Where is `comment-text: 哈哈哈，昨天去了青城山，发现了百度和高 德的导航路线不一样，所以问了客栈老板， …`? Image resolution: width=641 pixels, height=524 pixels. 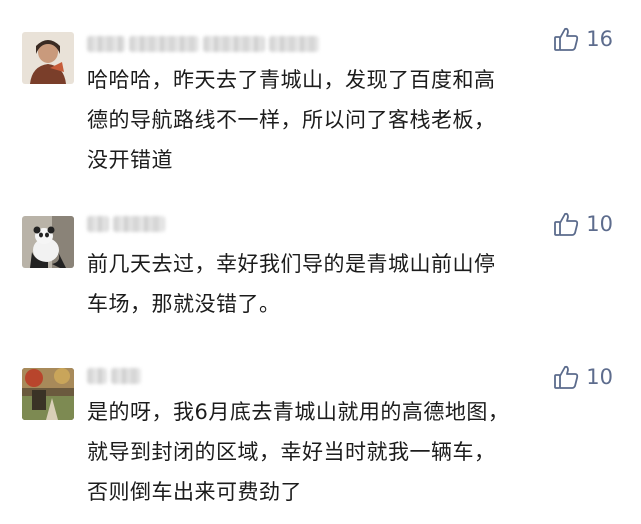 comment-text: 哈哈哈，昨天去了青城山，发现了百度和高 德的导航路线不一样，所以问了客栈老板， … is located at coordinates (291, 120).